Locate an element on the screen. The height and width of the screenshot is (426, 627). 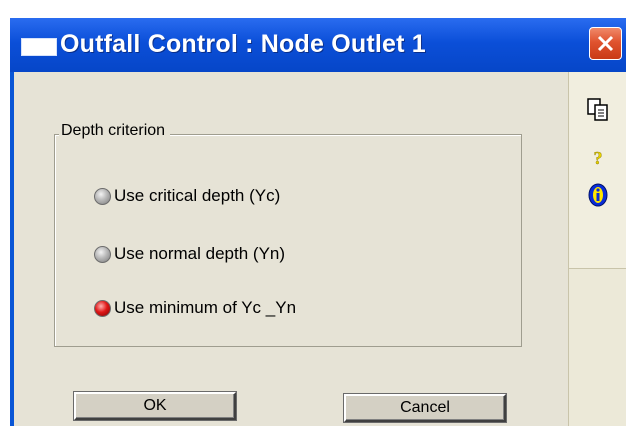
window-title: Outfall Control : Node Outlet 1 is located at coordinates (243, 44).